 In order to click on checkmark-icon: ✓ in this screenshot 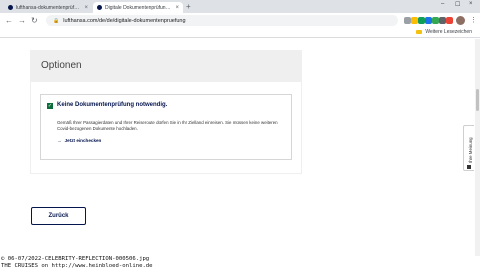, I will do `click(50, 106)`.